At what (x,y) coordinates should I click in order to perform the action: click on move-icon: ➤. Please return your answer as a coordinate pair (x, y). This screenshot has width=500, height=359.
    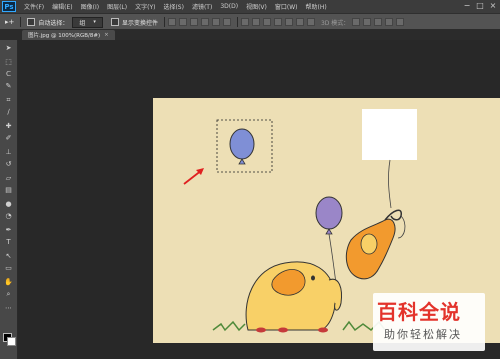
    Looking at the image, I should click on (8, 48).